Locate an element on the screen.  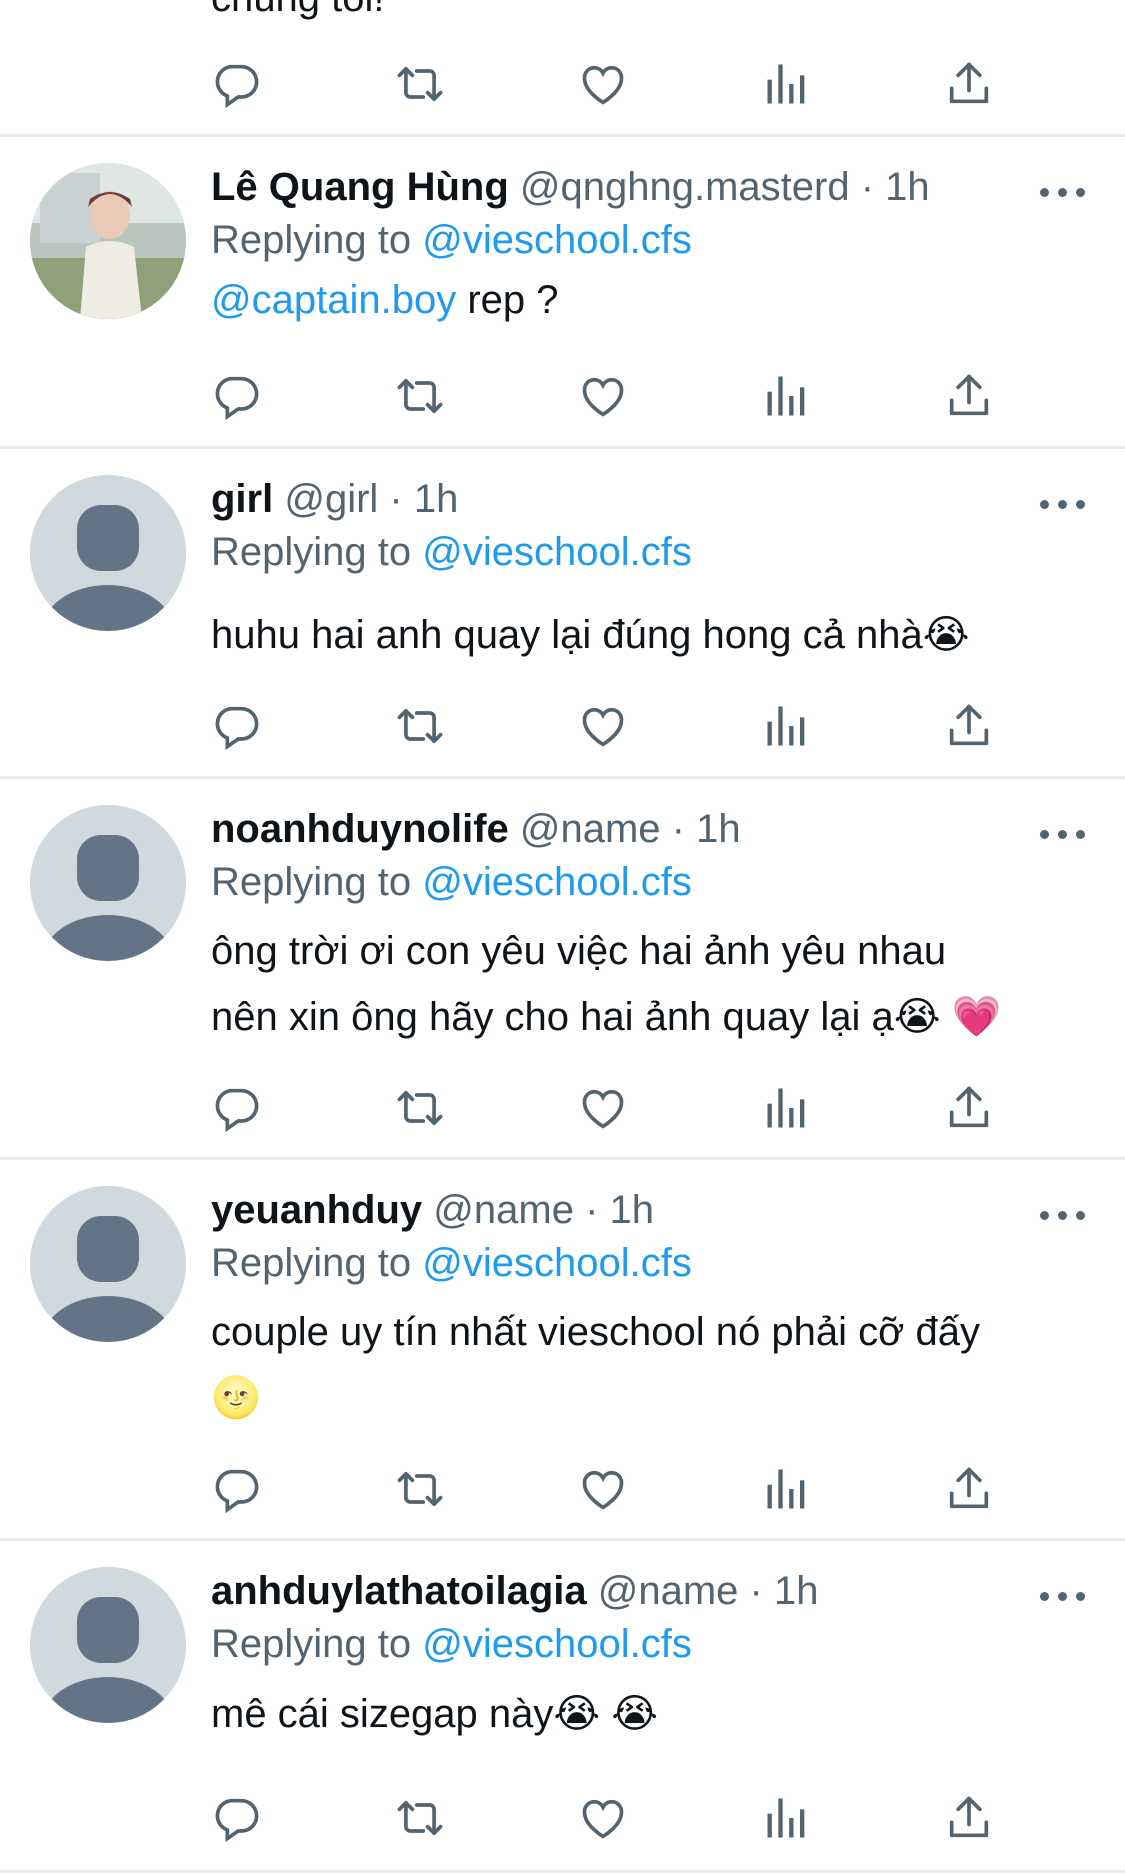
previous-tweet-fragment: chúng tôi! is located at coordinates (562, 67).